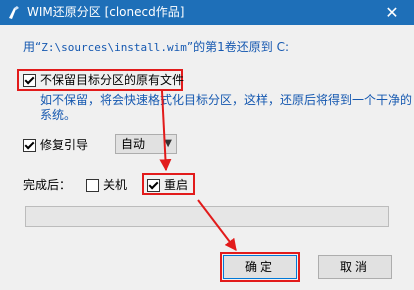 This screenshot has width=414, height=290. Describe the element at coordinates (106, 12) in the screenshot. I see `window-title: WIM还原分区 [clonecd作品]` at that location.